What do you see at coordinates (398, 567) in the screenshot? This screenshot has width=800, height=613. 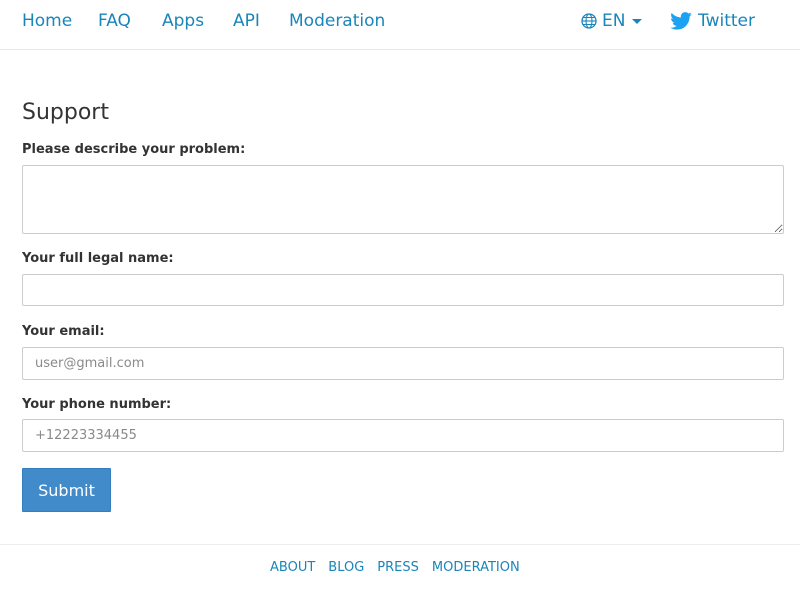 I see `footer-press-link: PRESS` at bounding box center [398, 567].